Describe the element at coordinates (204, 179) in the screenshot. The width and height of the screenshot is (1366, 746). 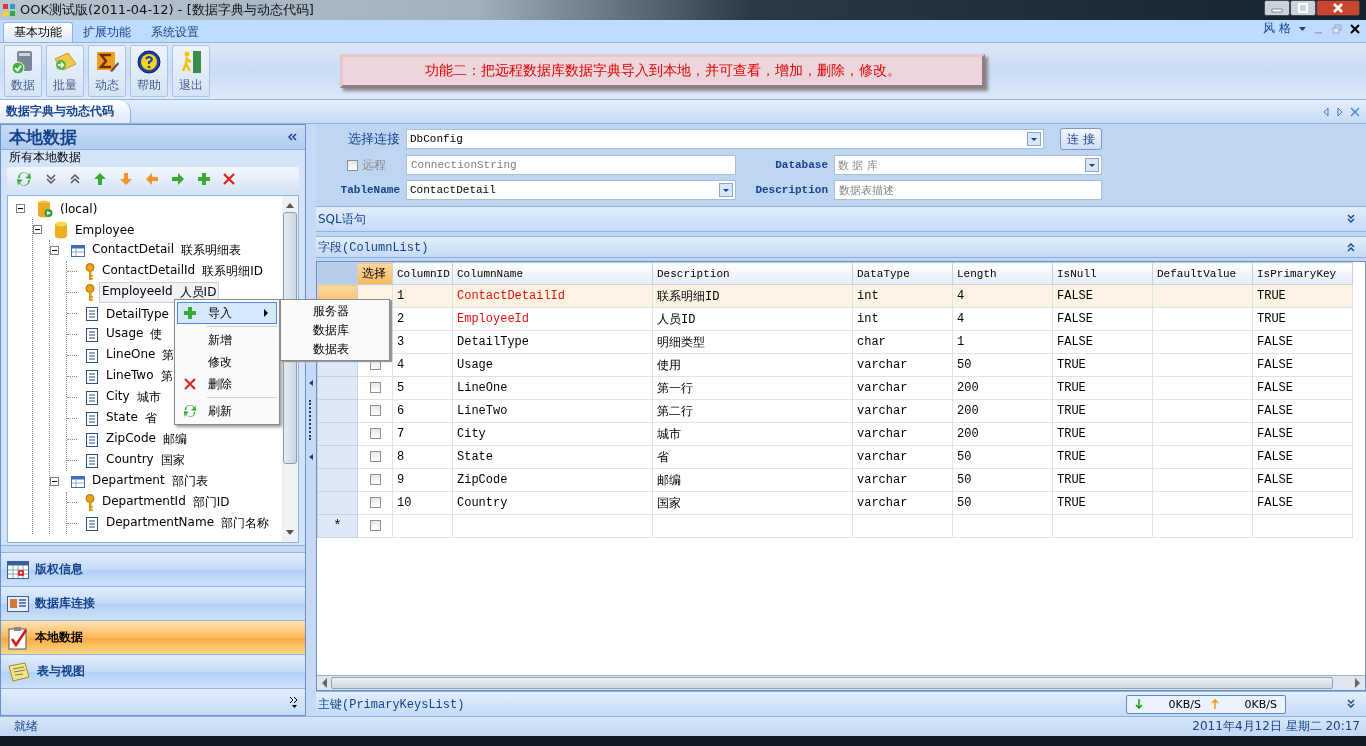
I see `add-icon` at that location.